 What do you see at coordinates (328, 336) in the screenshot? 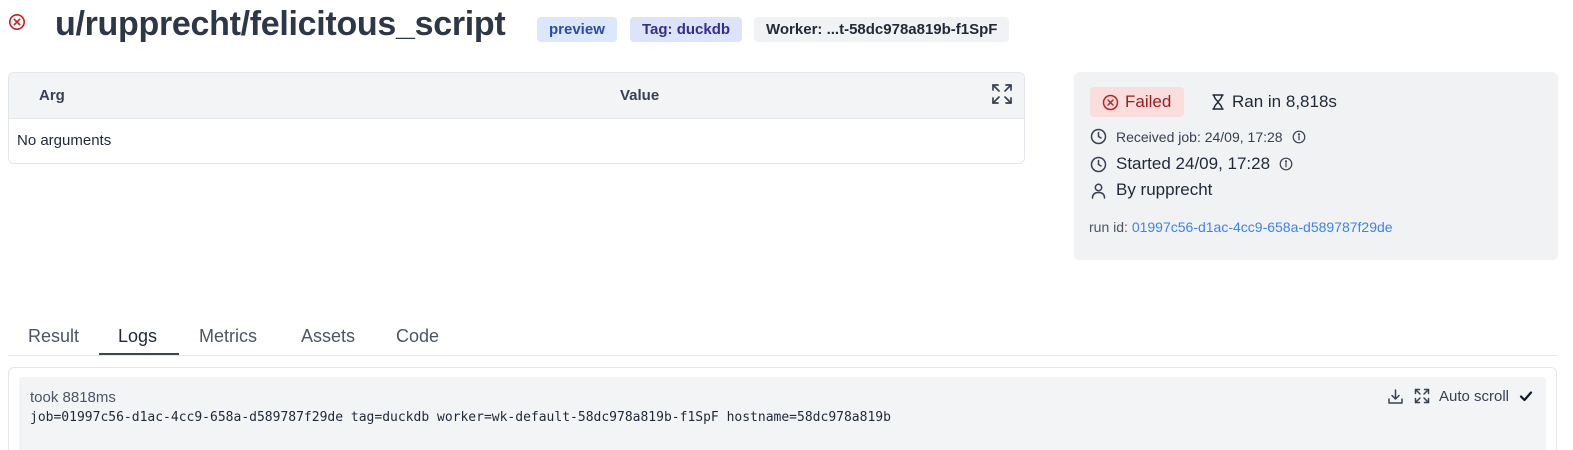
I see `tab-assets: Assets` at bounding box center [328, 336].